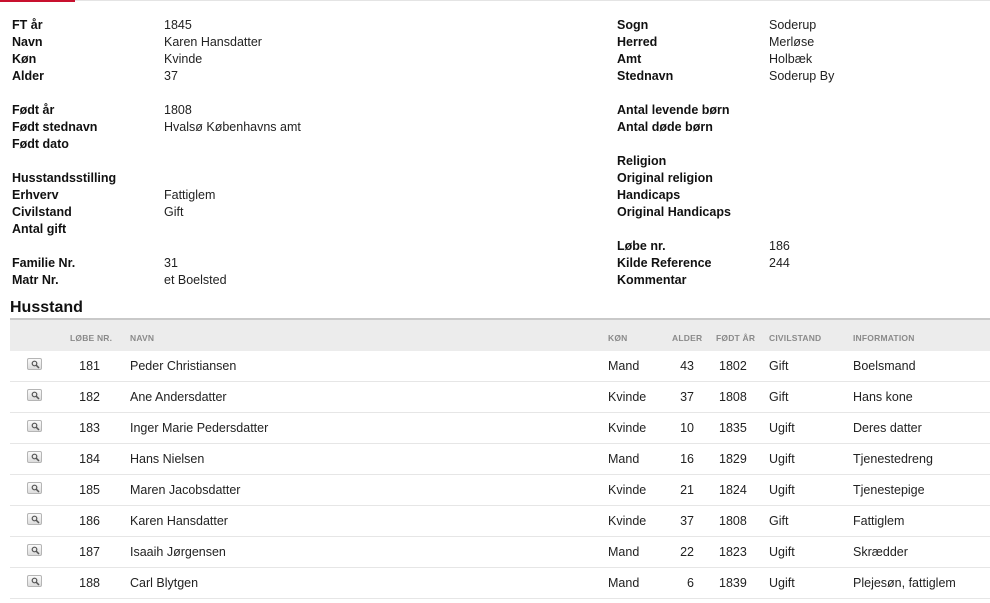 The image size is (990, 603). I want to click on field-label: Født år, so click(33, 110).